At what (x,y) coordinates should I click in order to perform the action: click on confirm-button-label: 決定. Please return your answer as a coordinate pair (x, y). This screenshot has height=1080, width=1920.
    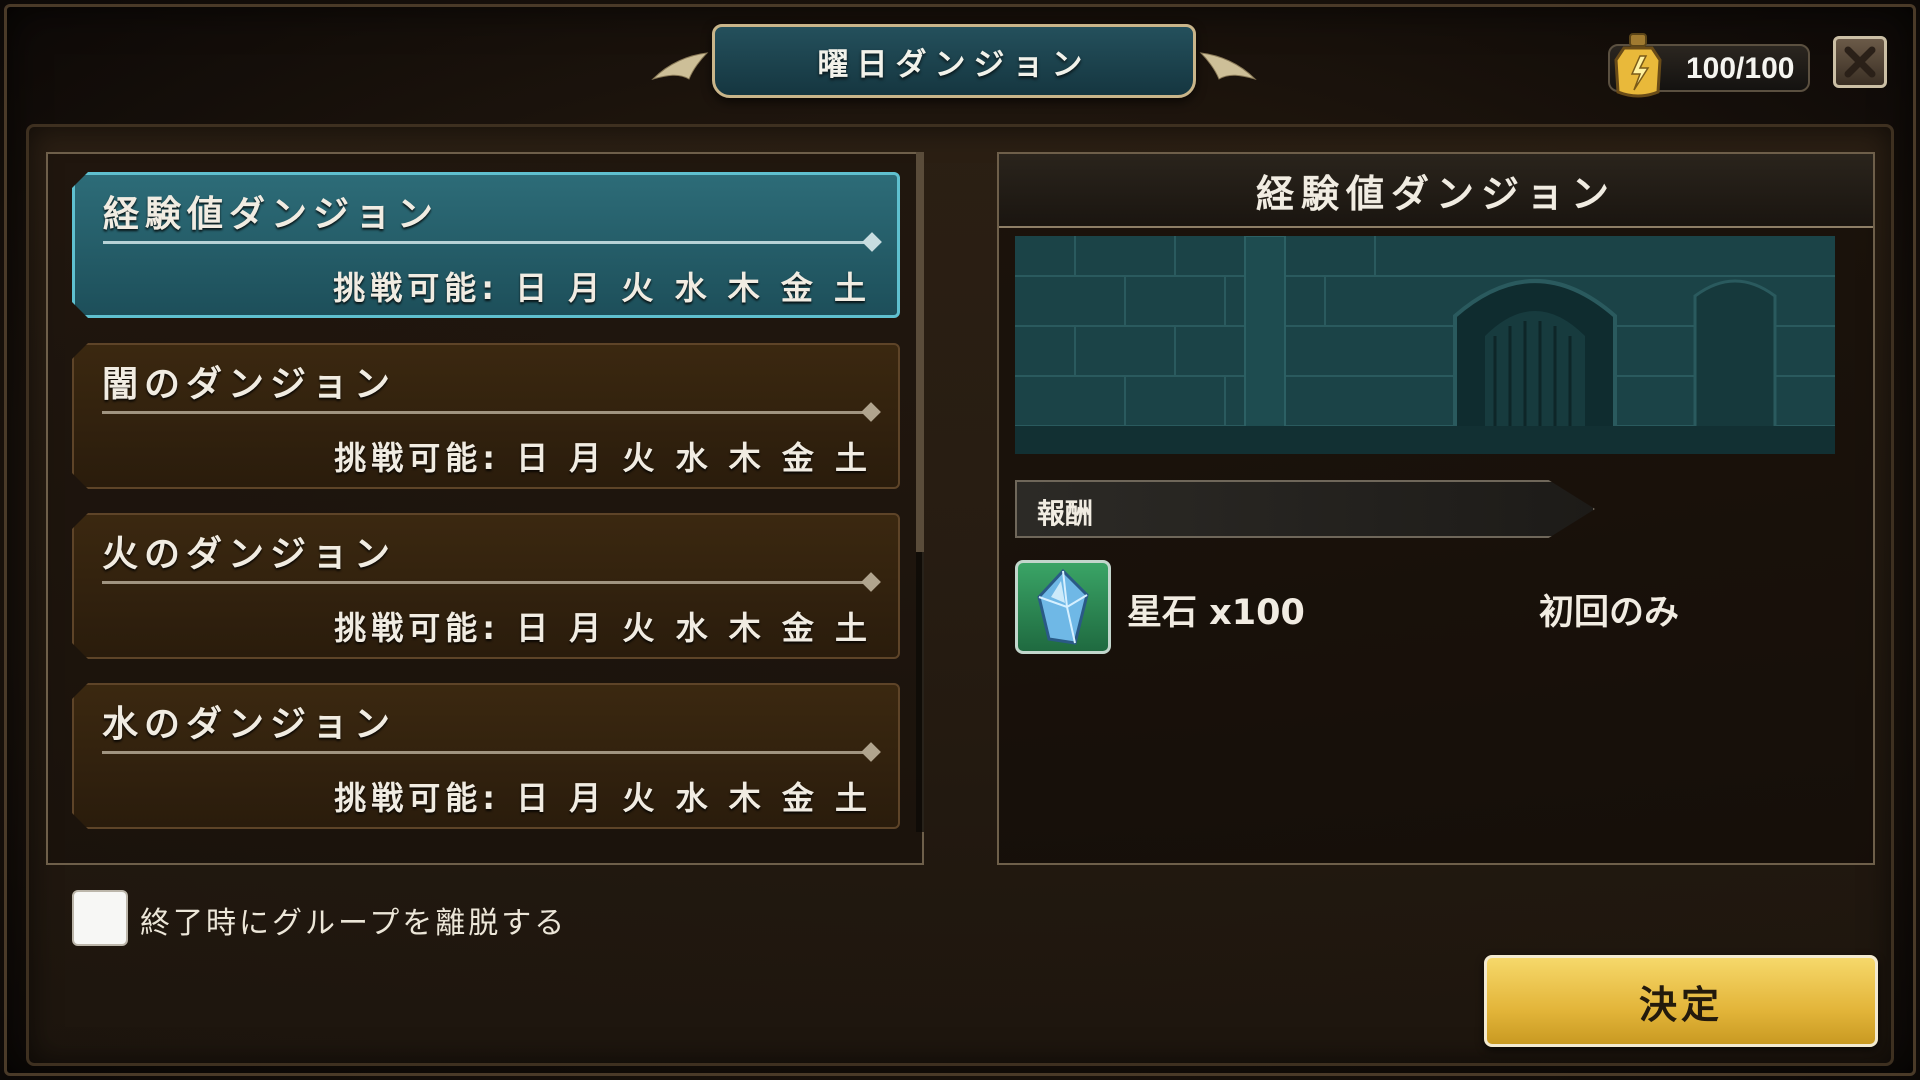
    Looking at the image, I should click on (1680, 1004).